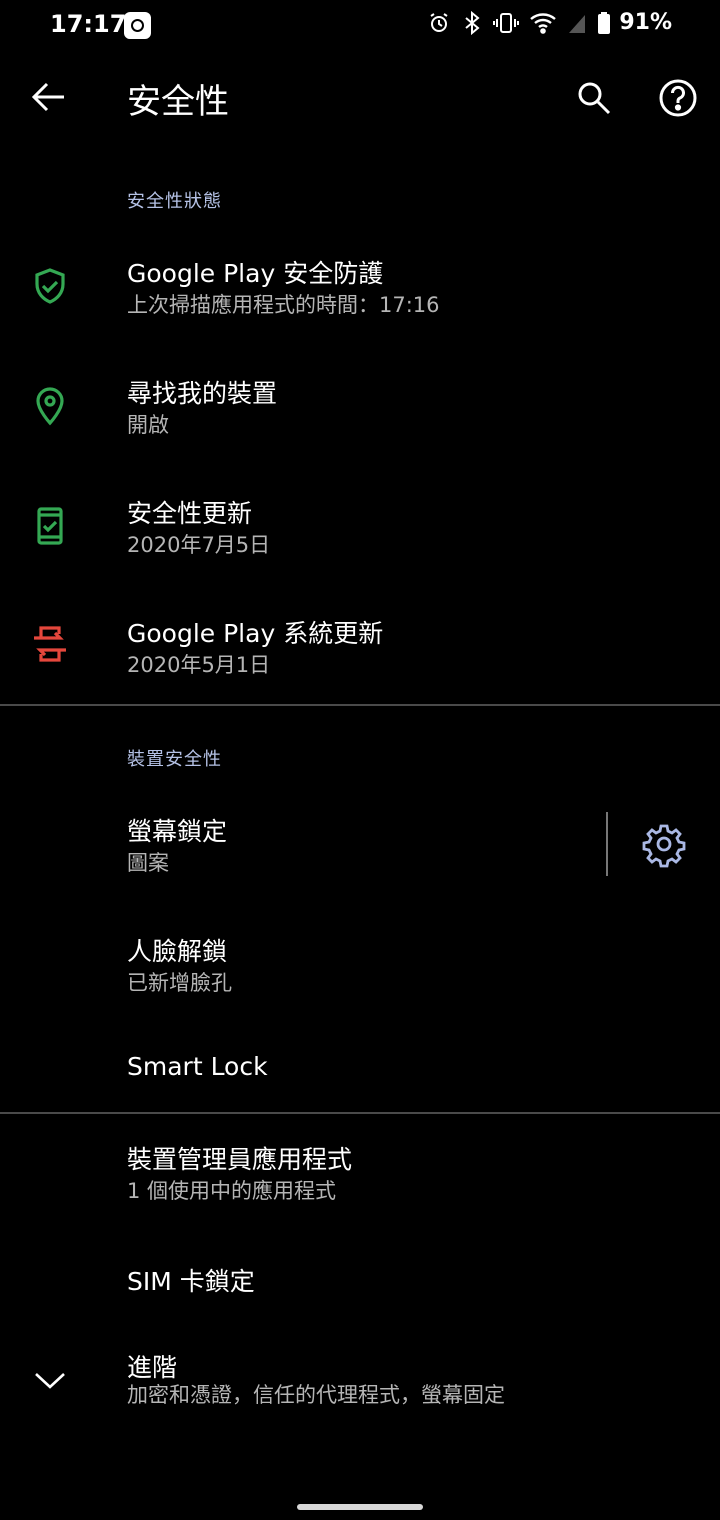 The height and width of the screenshot is (1520, 720). Describe the element at coordinates (202, 393) in the screenshot. I see `item-title: 尋找我的裝置` at that location.